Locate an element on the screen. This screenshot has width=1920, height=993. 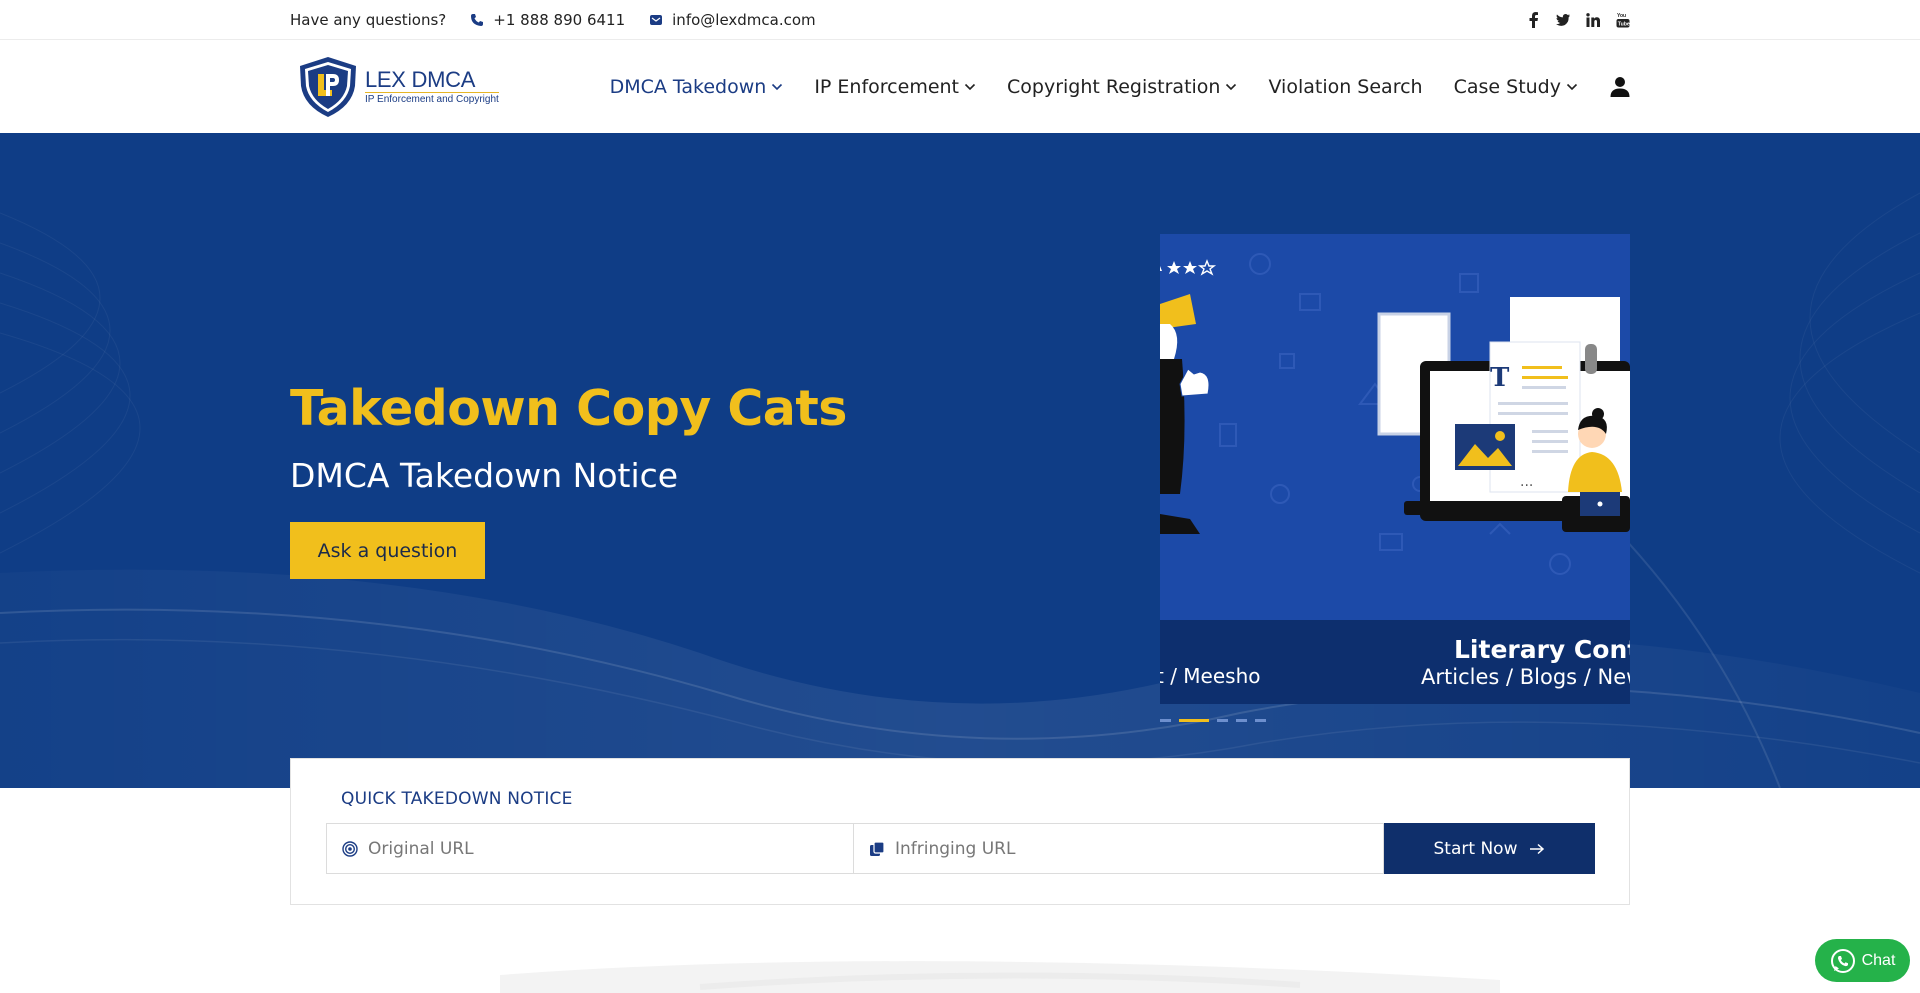
email-address: info@lexdmca.com is located at coordinates (744, 20).